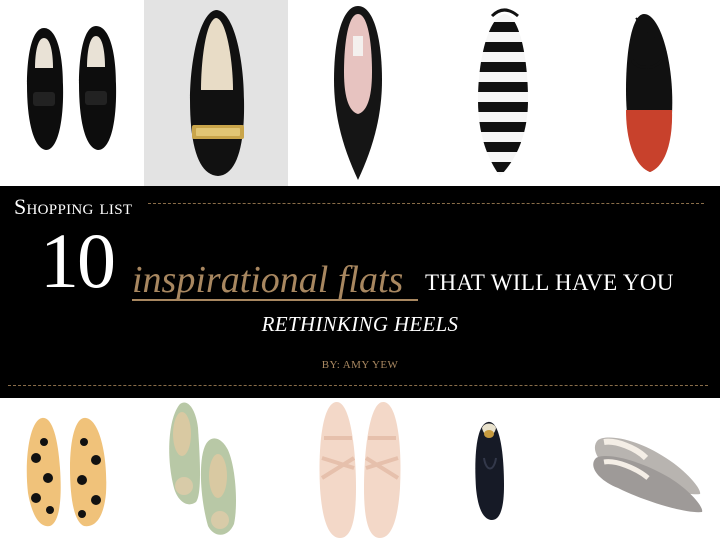  Describe the element at coordinates (549, 282) in the screenshot. I see `headline-rest: THAT WILL HAVE YOU` at that location.